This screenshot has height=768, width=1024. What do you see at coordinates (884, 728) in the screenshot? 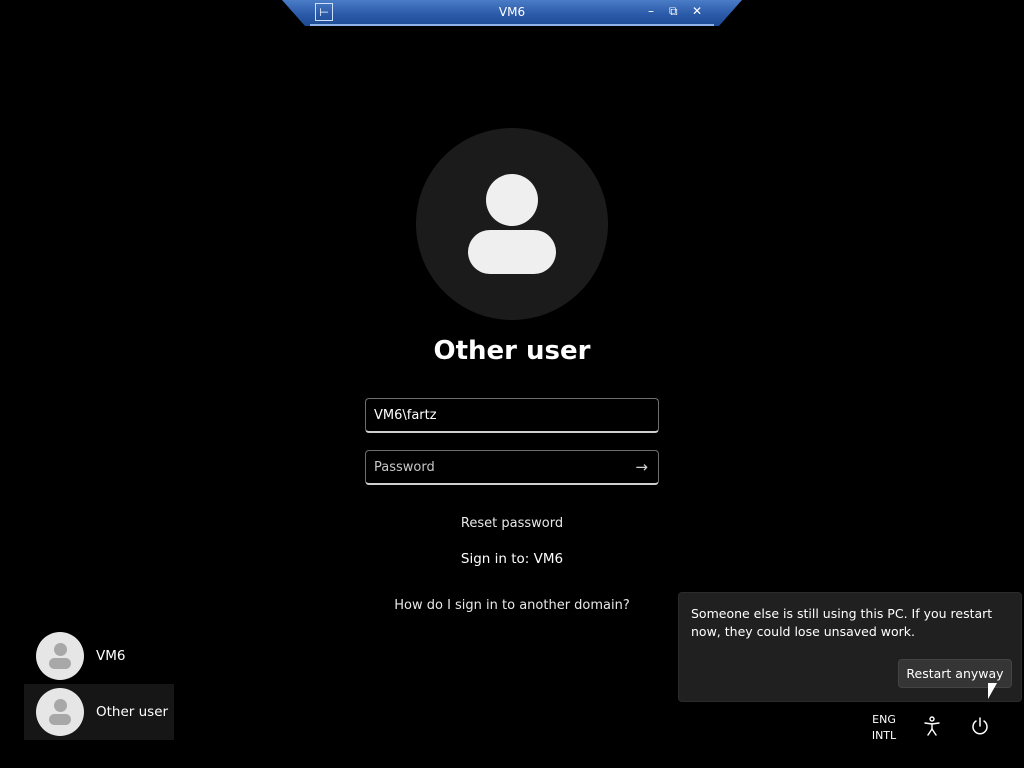
I see `language-indicator: ENG INTL` at bounding box center [884, 728].